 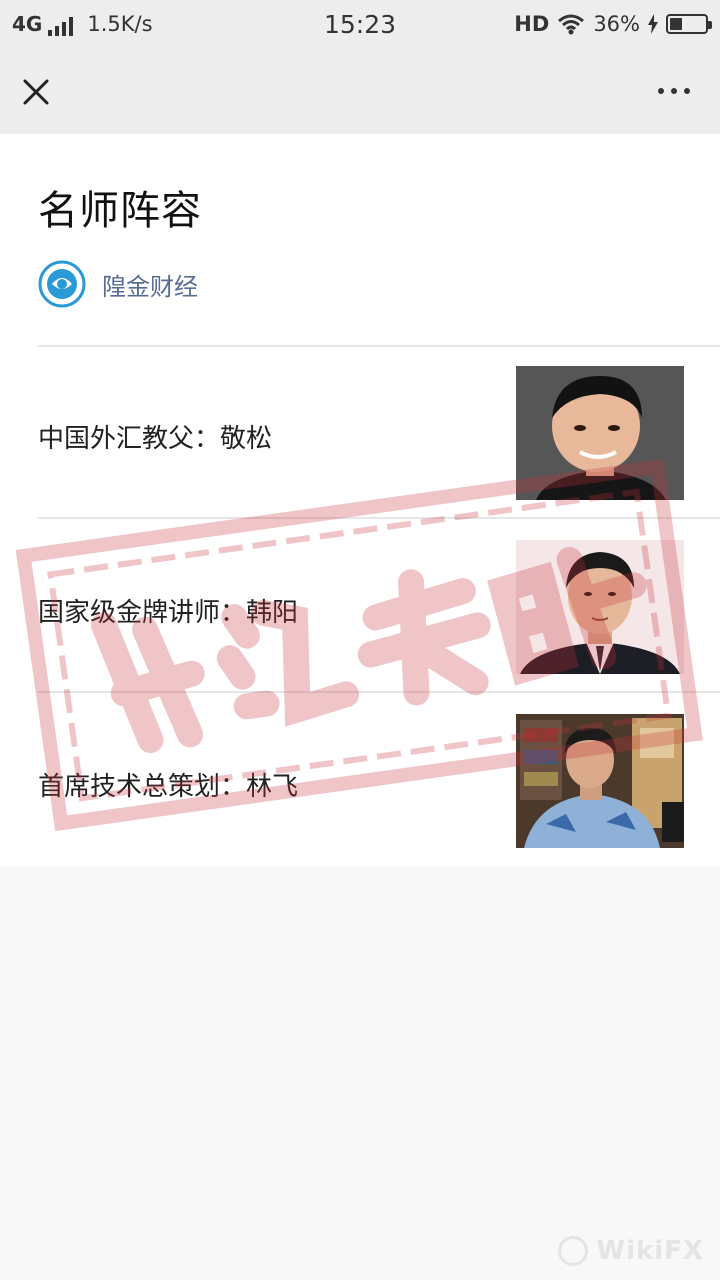 I want to click on author-logo, so click(x=62, y=284).